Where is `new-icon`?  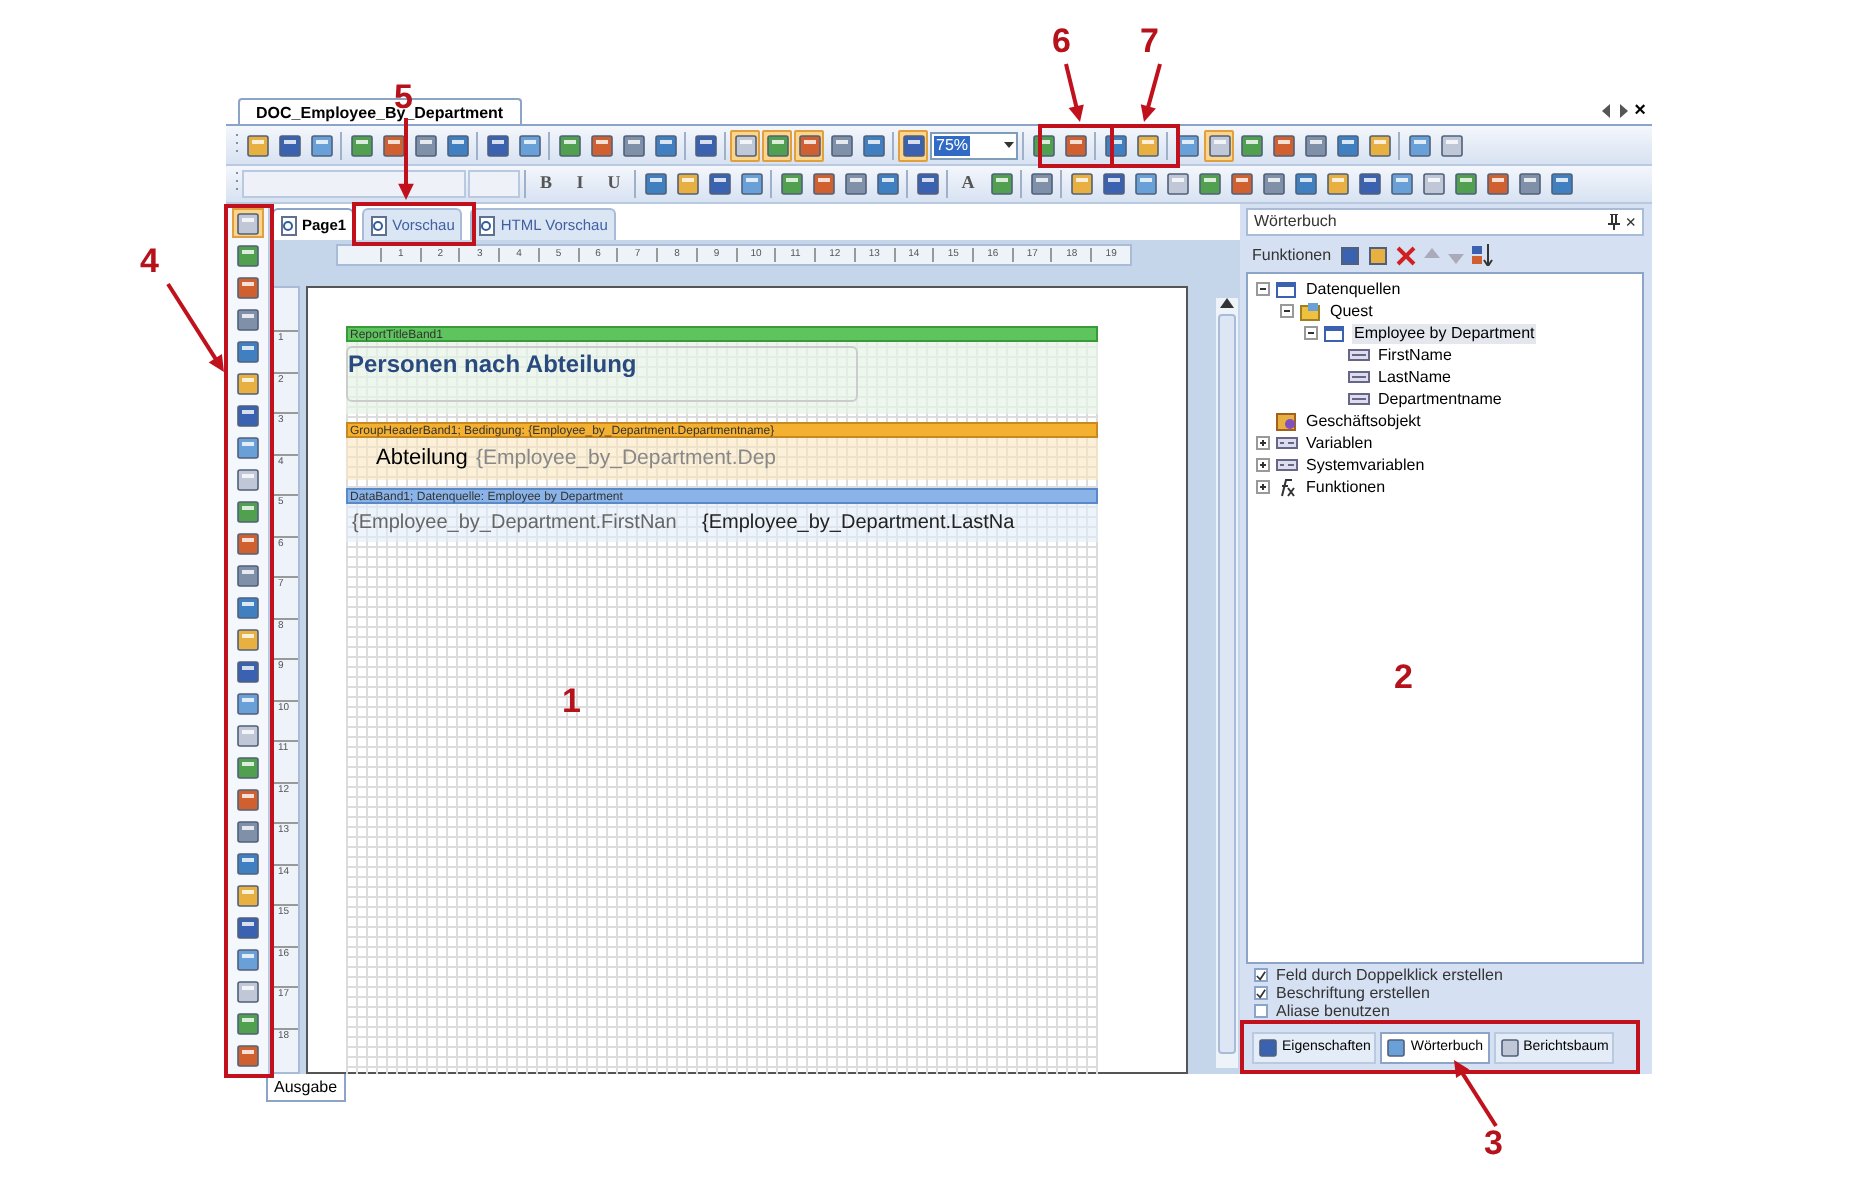 new-icon is located at coordinates (1349, 255).